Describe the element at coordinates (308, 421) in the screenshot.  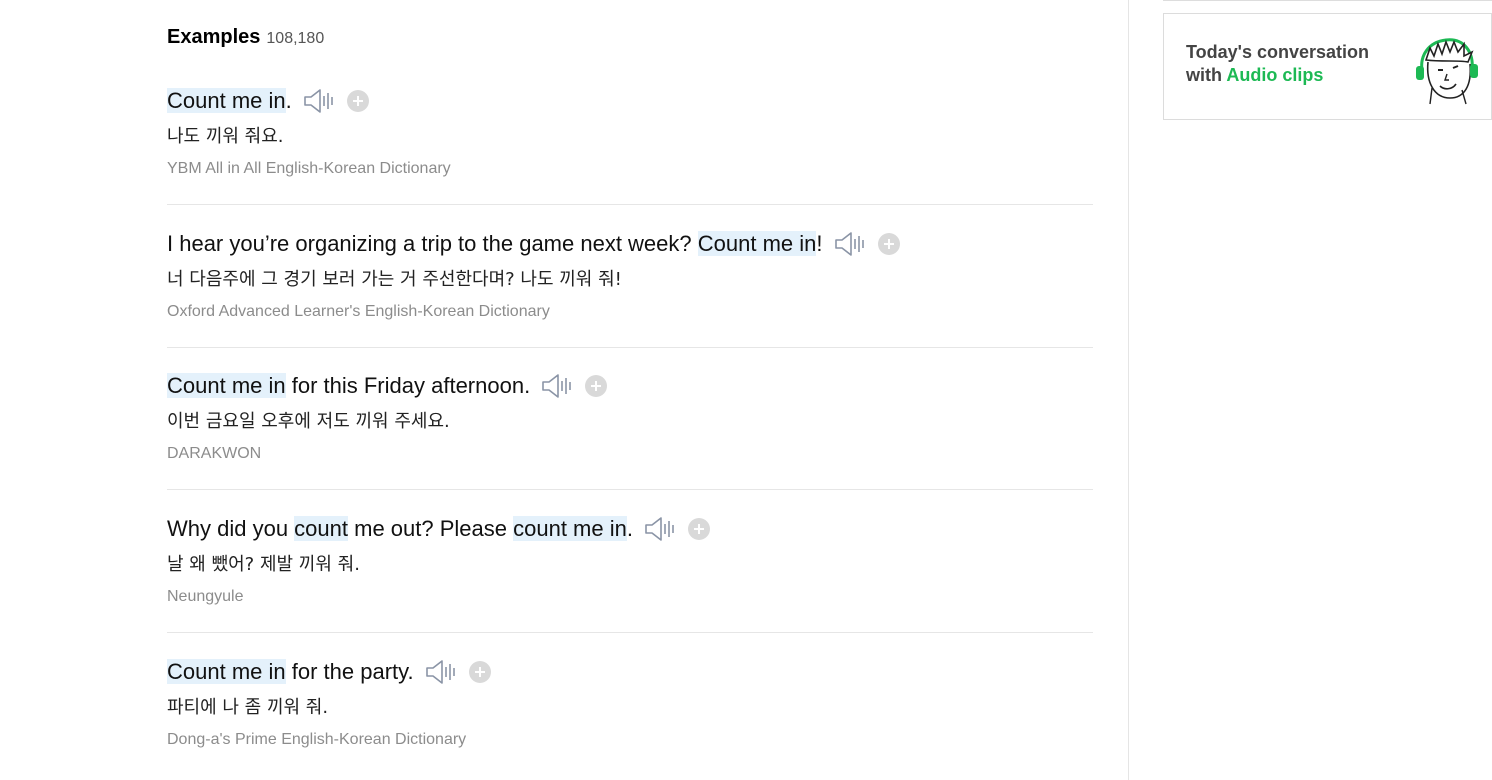
I see `example-translation: 이번 금요일 오후에 저도 끼워 주세요.` at that location.